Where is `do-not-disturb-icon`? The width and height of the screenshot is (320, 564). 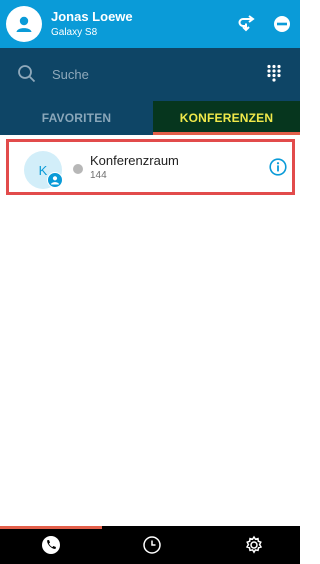 do-not-disturb-icon is located at coordinates (282, 24).